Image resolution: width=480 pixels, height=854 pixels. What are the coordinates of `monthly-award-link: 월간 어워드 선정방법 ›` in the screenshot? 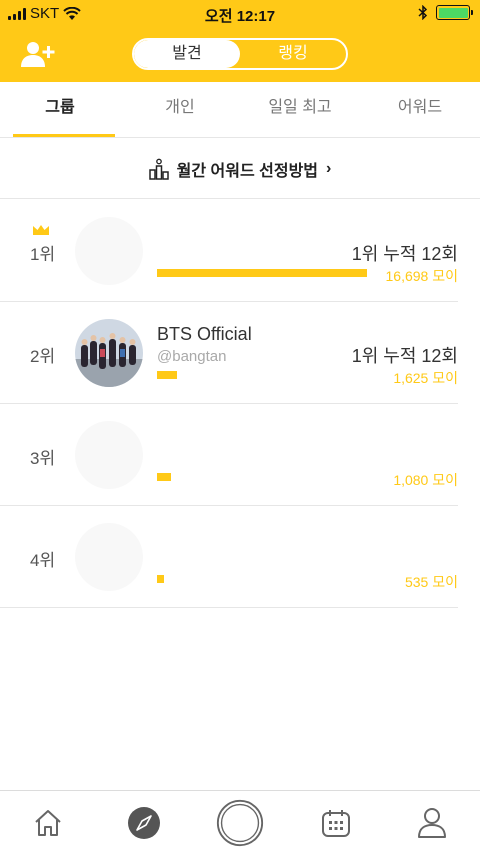 It's located at (240, 169).